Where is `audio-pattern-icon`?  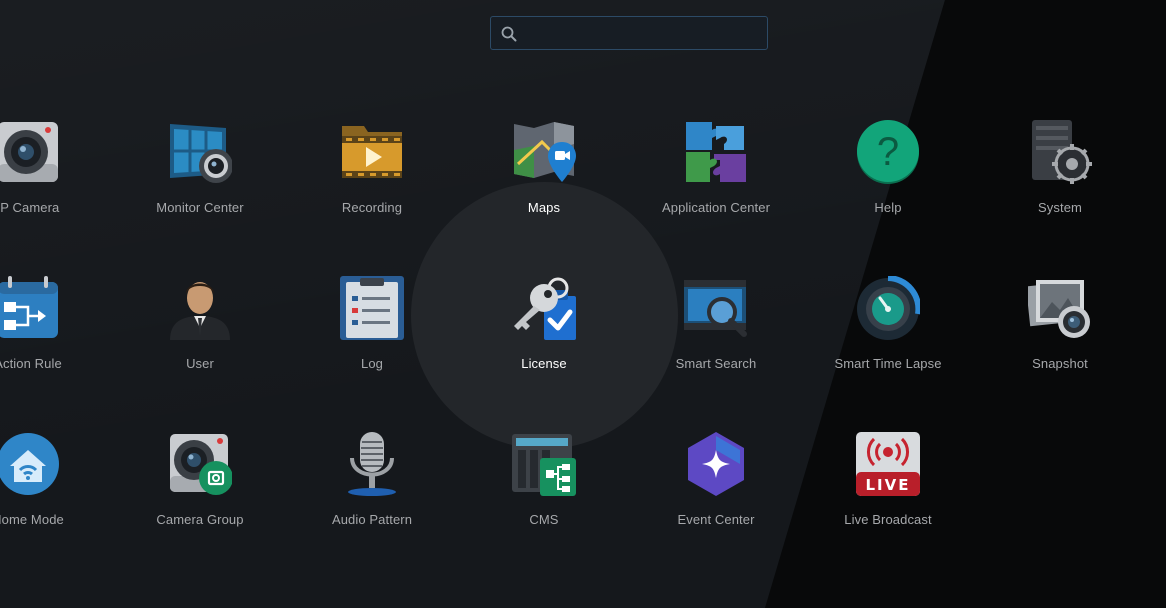
audio-pattern-icon is located at coordinates (372, 464).